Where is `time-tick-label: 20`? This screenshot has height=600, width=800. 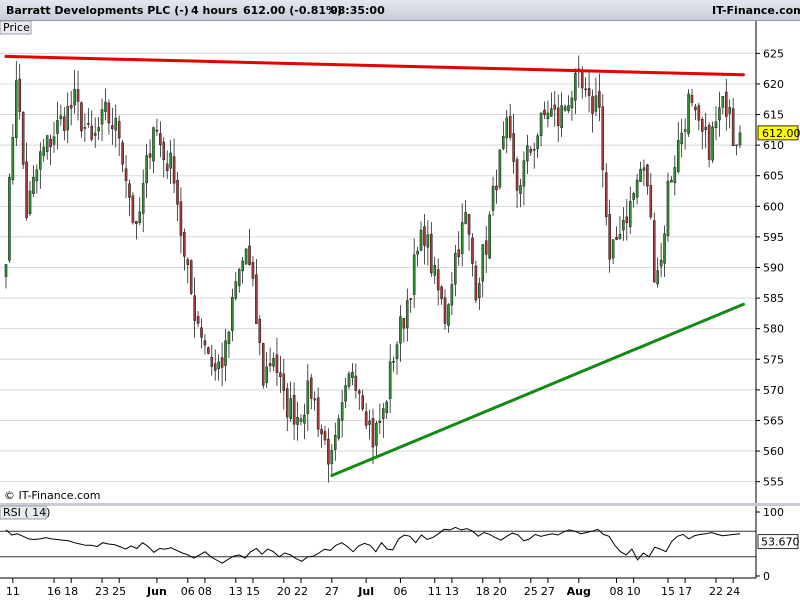
time-tick-label: 20 is located at coordinates (500, 591).